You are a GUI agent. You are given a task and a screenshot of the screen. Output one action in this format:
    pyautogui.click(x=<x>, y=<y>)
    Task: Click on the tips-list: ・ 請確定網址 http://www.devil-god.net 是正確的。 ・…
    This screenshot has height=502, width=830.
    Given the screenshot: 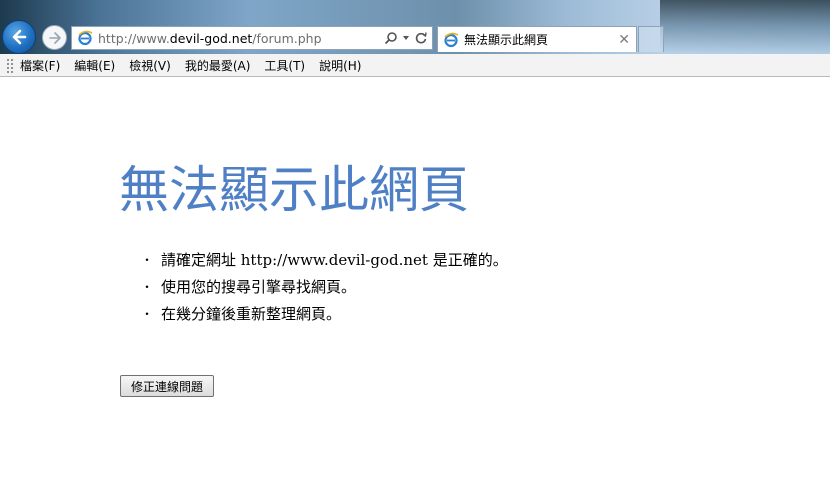 What is the action you would take?
    pyautogui.click(x=324, y=290)
    